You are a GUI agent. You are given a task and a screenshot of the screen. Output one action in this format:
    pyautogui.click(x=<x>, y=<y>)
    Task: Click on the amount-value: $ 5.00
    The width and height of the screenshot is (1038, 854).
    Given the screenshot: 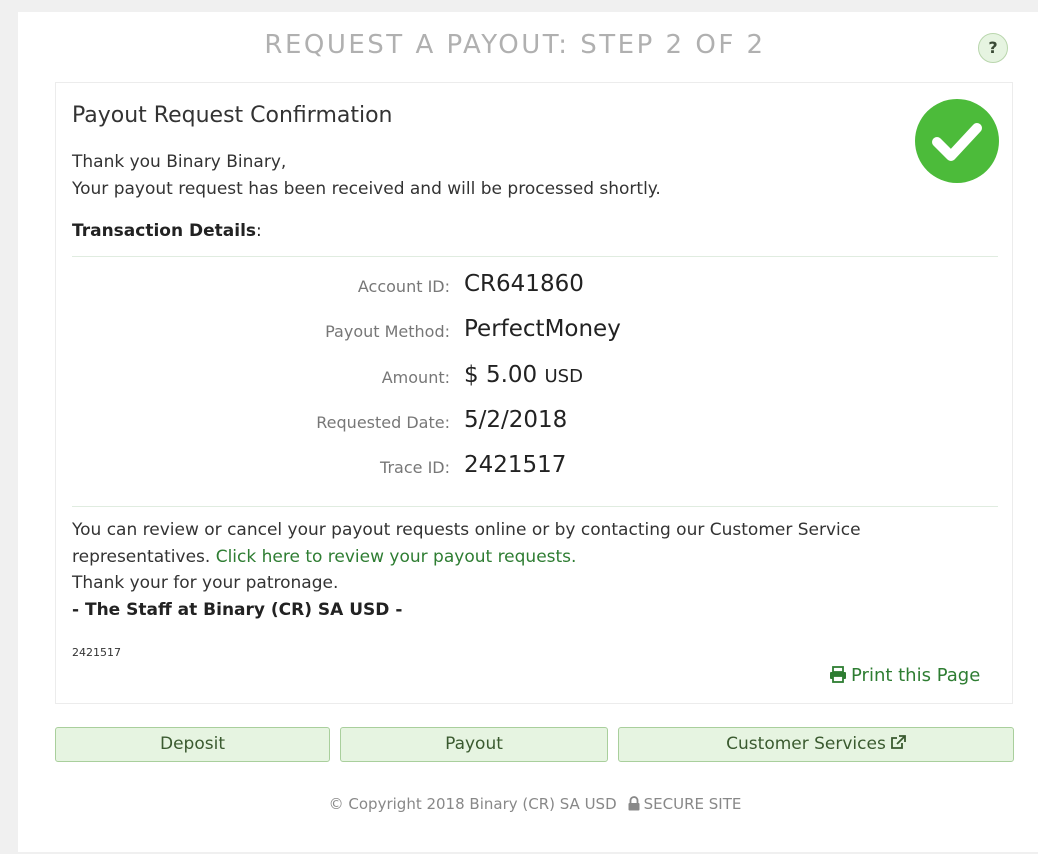 What is the action you would take?
    pyautogui.click(x=501, y=375)
    